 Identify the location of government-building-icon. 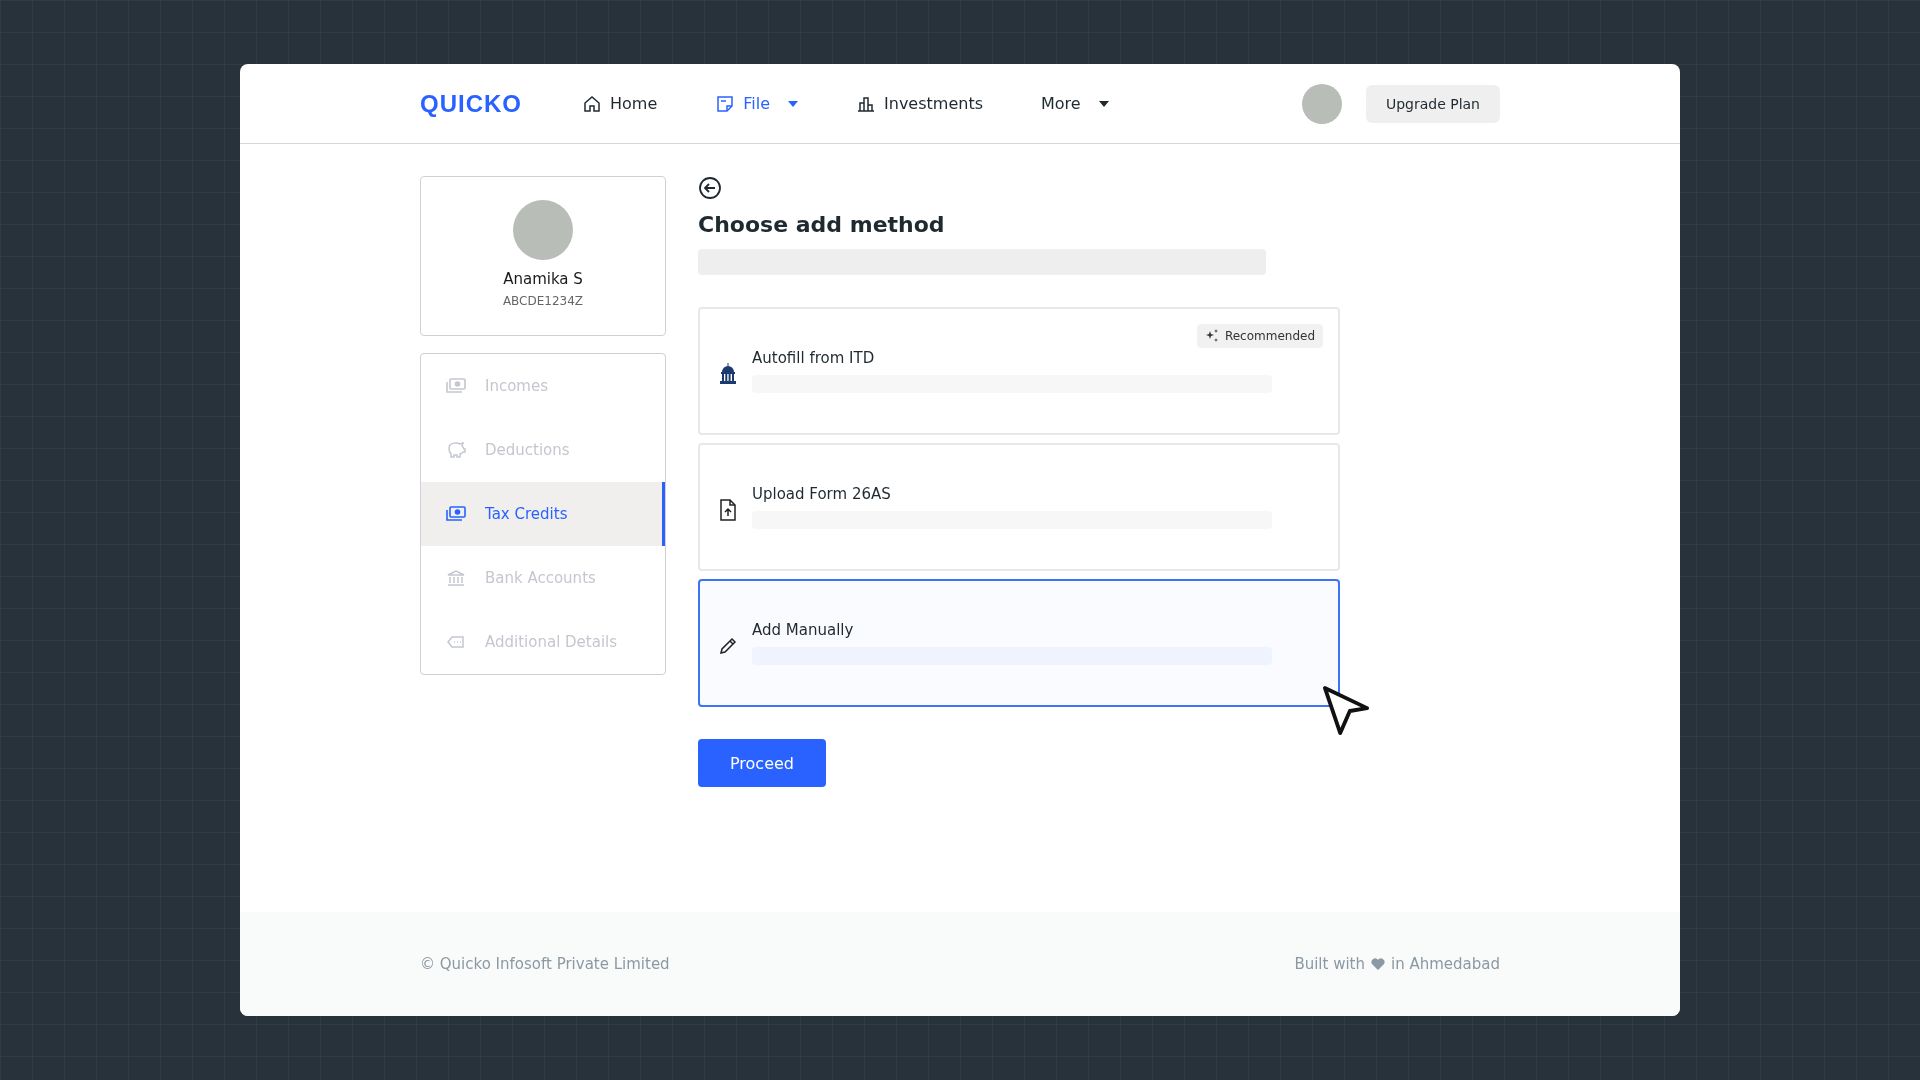
(728, 374).